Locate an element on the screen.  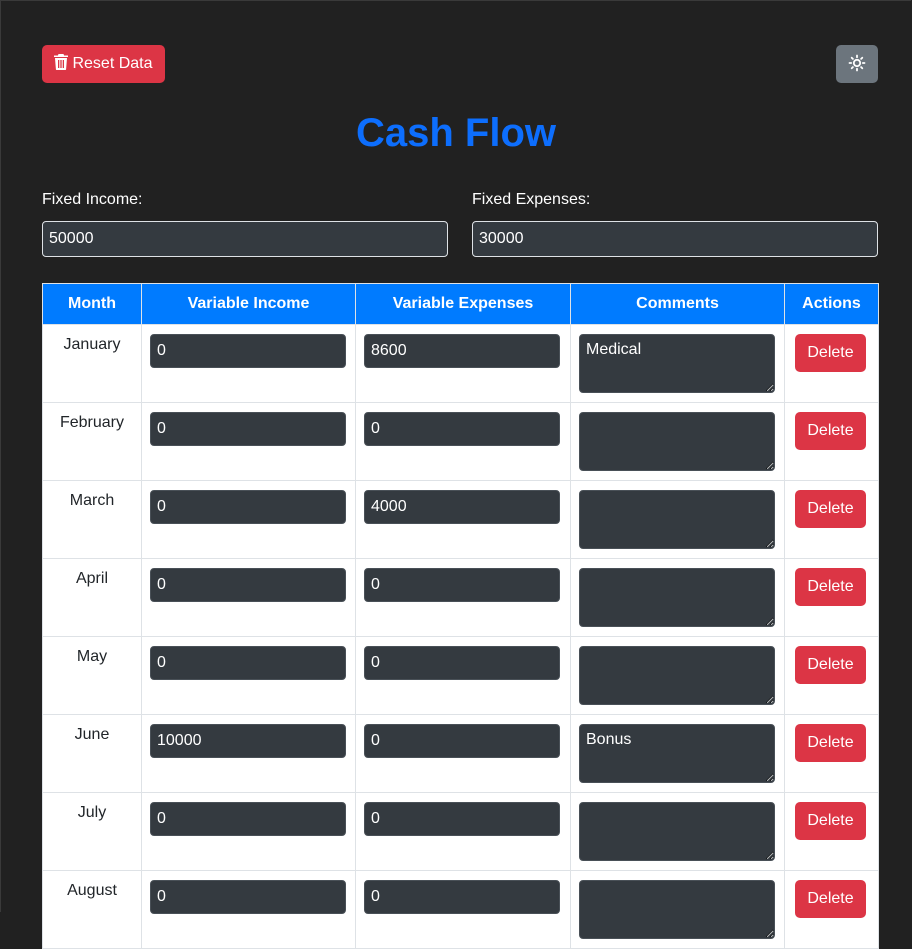
reset-data-label: Reset Data is located at coordinates (112, 63).